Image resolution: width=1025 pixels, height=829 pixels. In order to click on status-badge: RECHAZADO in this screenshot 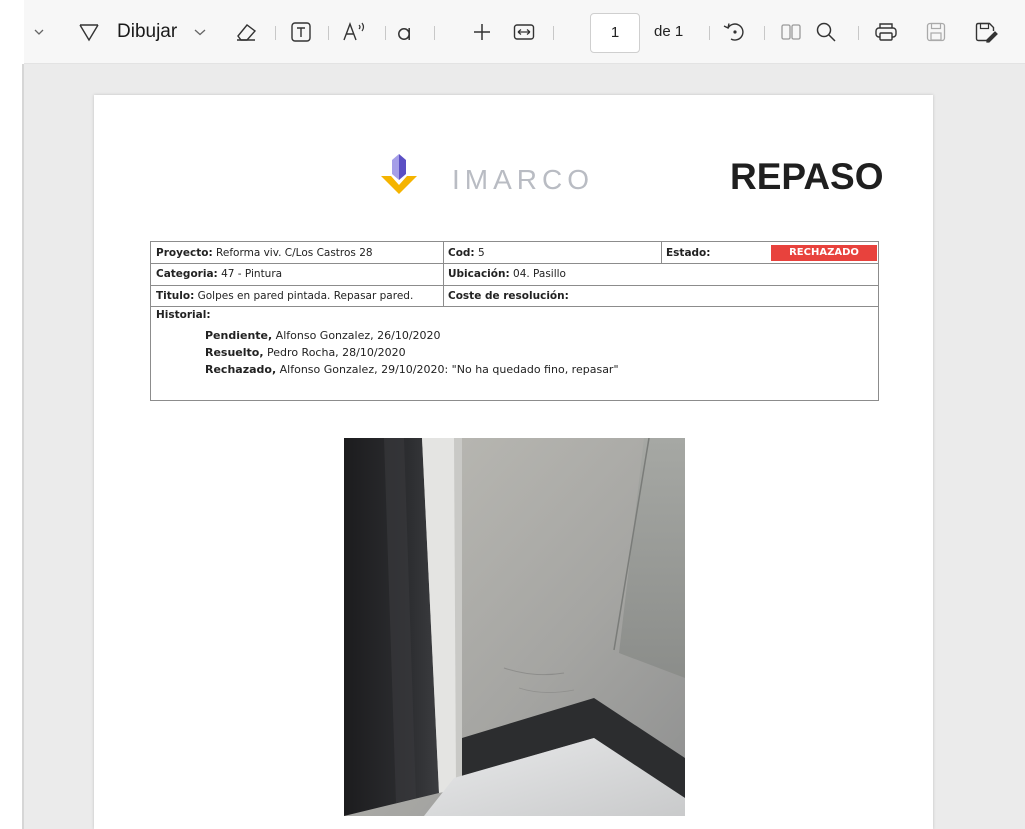, I will do `click(824, 253)`.